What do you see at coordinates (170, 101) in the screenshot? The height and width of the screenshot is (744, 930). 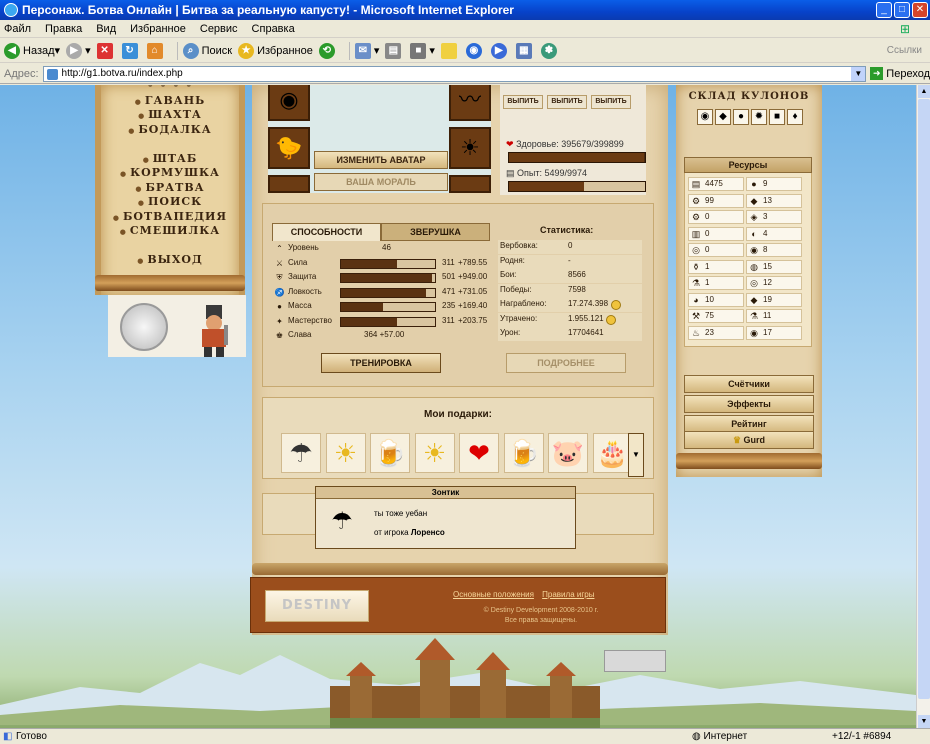 I see `nav-item-harbor: ● ГАВАНЬ` at bounding box center [170, 101].